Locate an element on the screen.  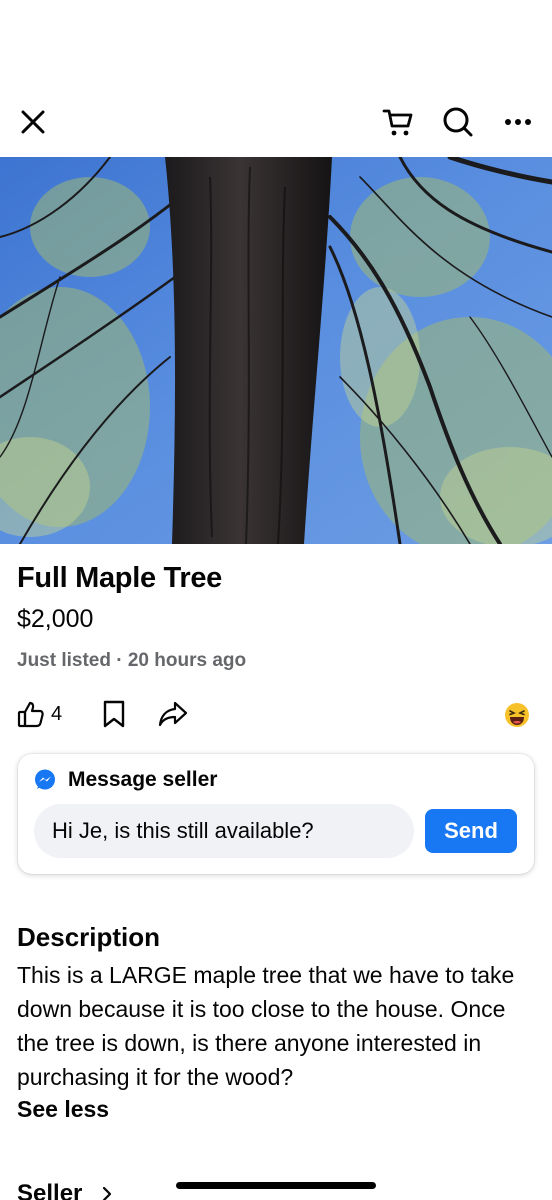
home-indicator is located at coordinates (276, 1185).